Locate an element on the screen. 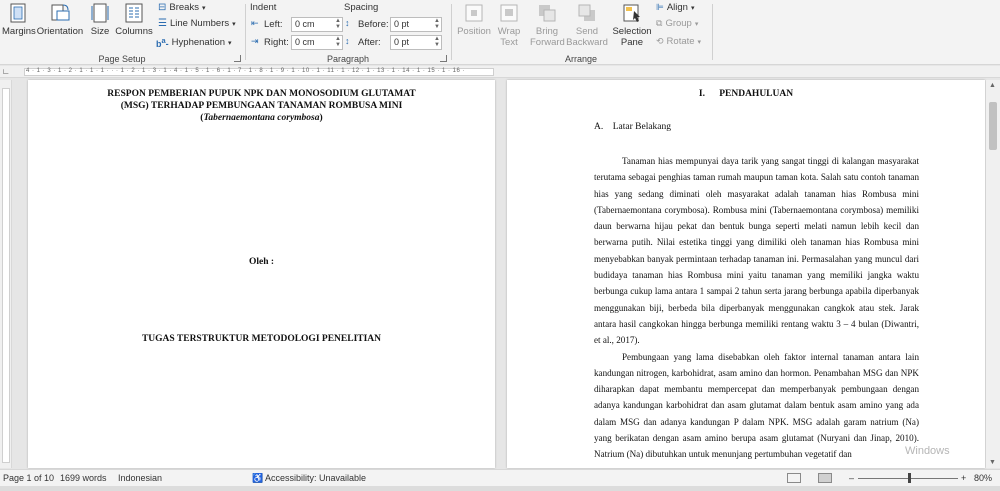  orientation-button: Orientation is located at coordinates (60, 19).